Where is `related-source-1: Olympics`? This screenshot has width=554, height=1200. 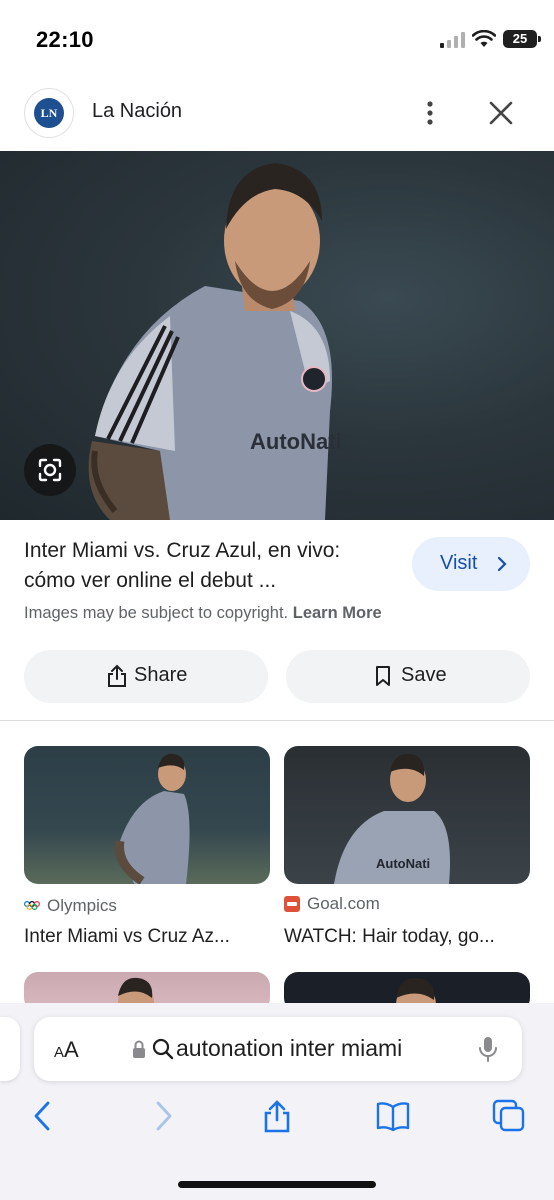
related-source-1: Olympics is located at coordinates (82, 905).